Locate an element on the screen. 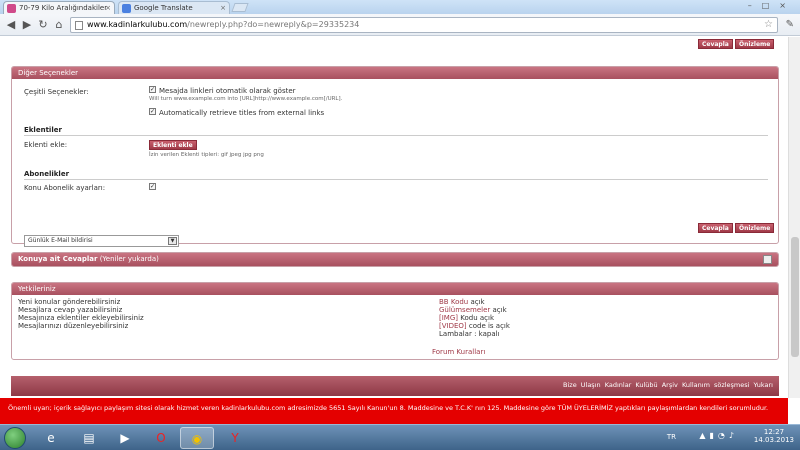 Image resolution: width=800 pixels, height=450 pixels. archive-link: Arşiv is located at coordinates (670, 385).